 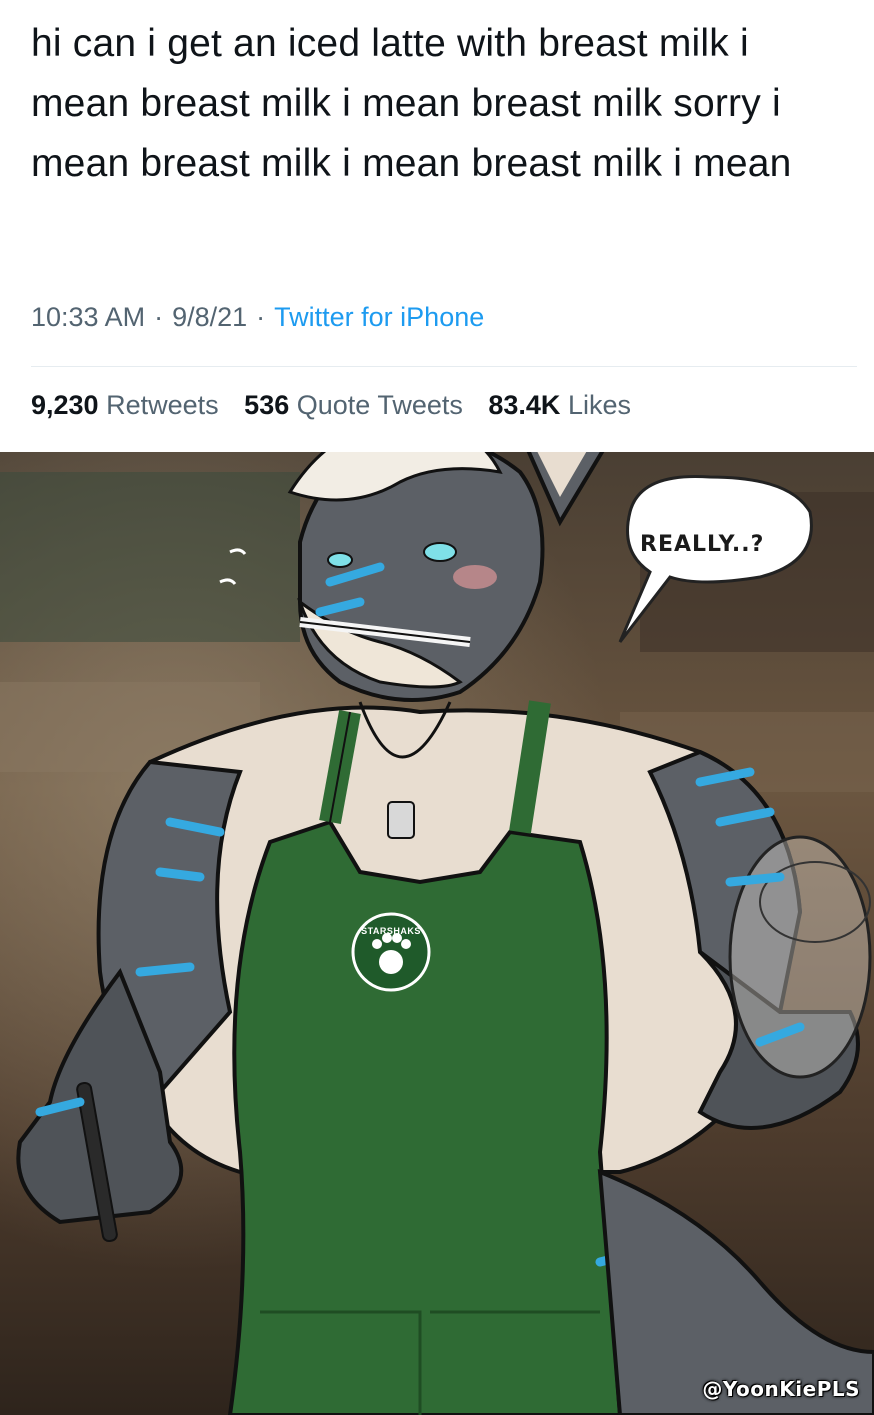 I want to click on artist-credit: @YoonKiePLS, so click(x=781, y=1389).